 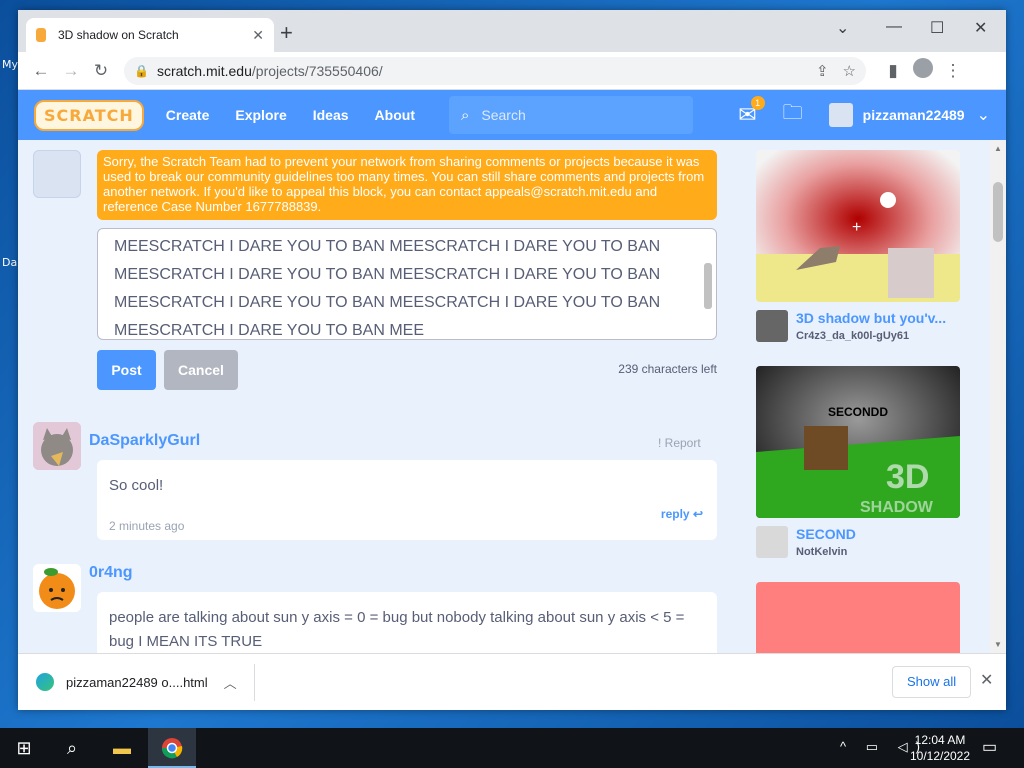 I want to click on windows-start-icon: ⊞, so click(x=24, y=748).